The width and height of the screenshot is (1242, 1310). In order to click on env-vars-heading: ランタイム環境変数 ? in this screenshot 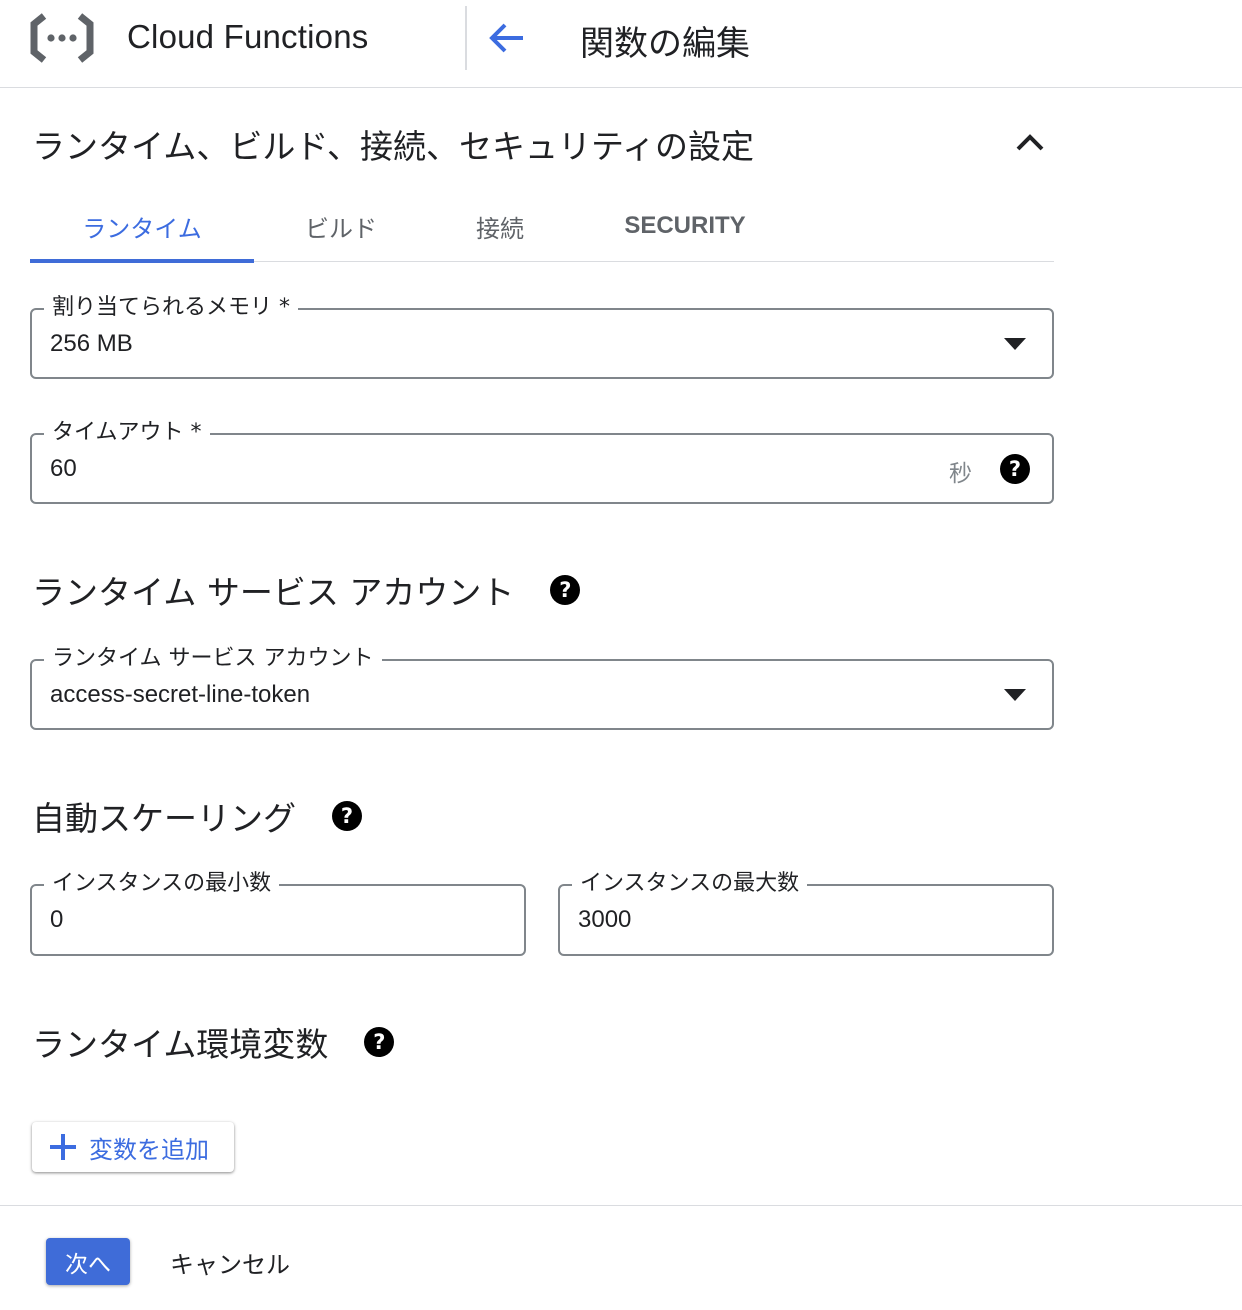, I will do `click(213, 1042)`.